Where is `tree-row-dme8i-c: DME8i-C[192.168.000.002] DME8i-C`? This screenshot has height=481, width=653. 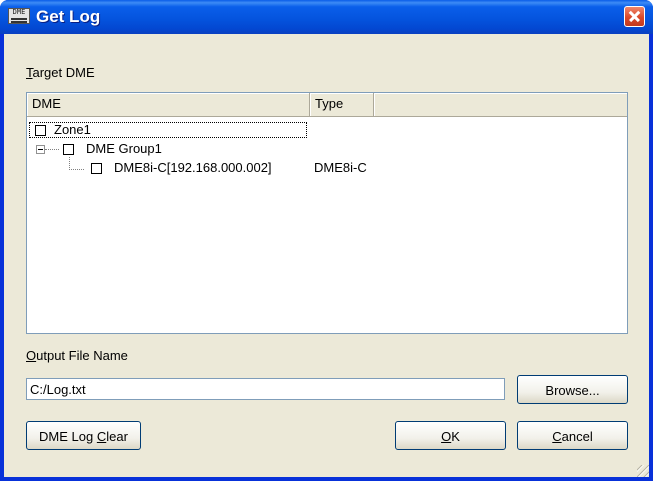 tree-row-dme8i-c: DME8i-C[192.168.000.002] DME8i-C is located at coordinates (327, 168).